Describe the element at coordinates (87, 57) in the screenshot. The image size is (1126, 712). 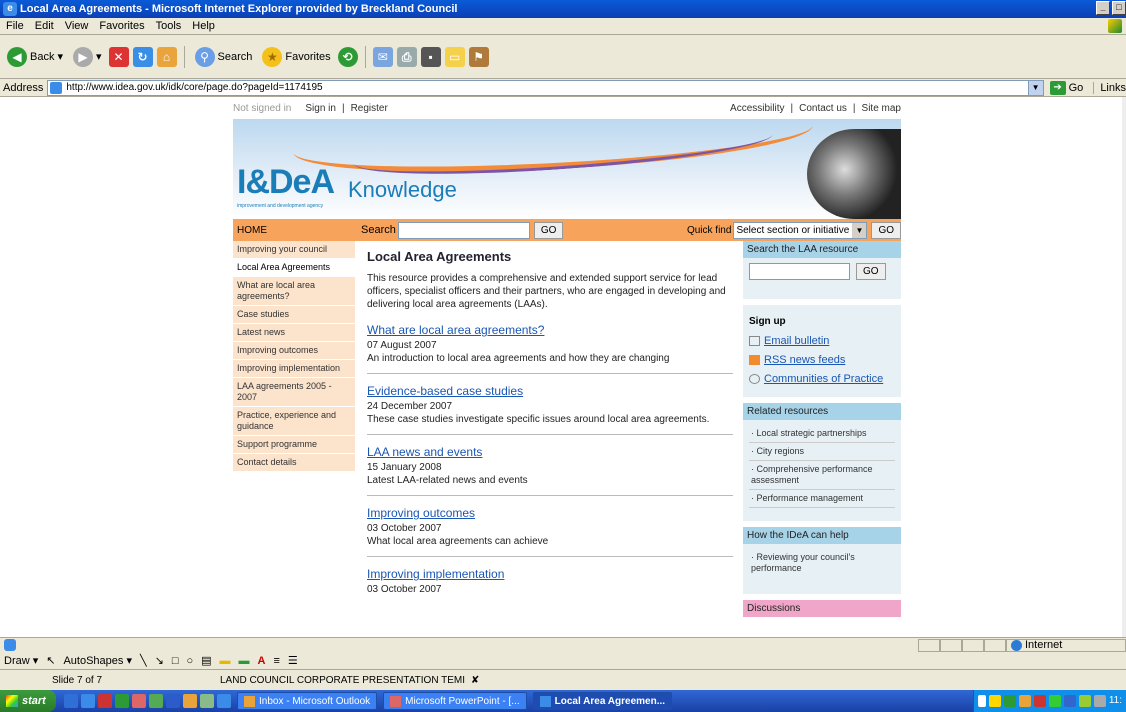
I see `forward-button: ▶ ▾` at that location.